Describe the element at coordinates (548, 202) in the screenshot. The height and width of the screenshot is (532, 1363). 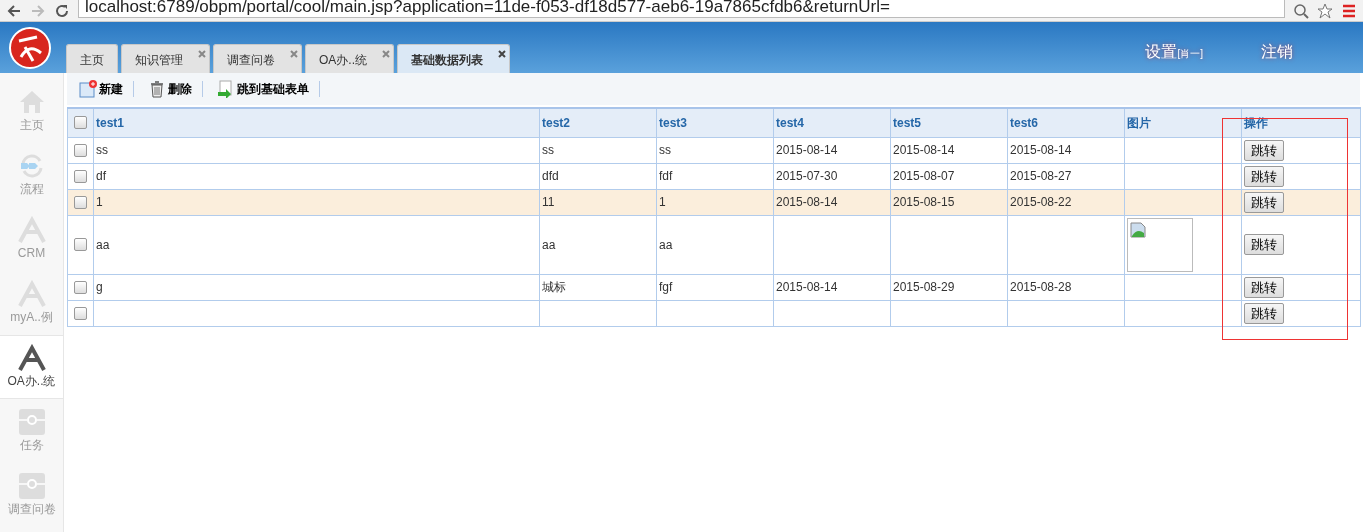
I see `table-cell: 11` at that location.